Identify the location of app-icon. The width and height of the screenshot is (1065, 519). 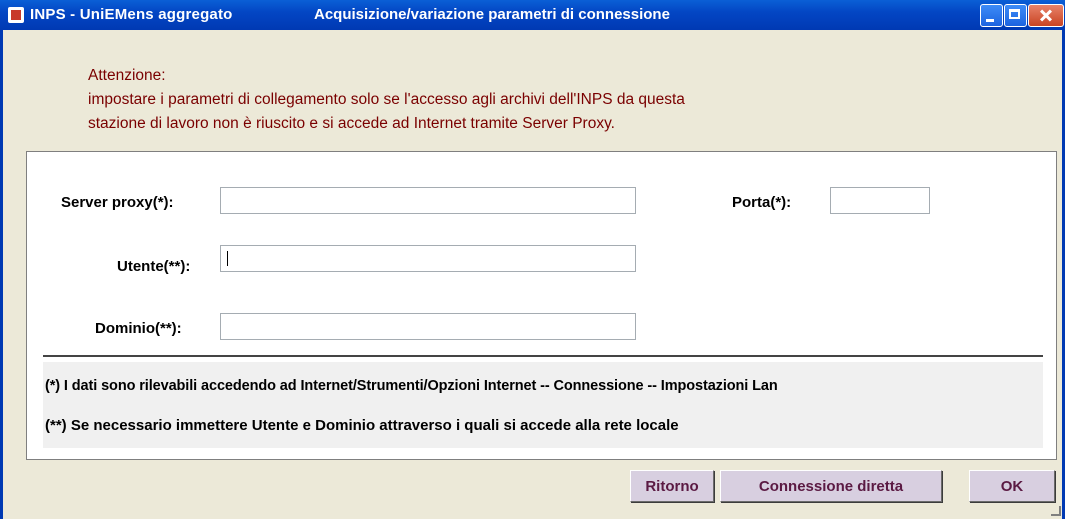
(16, 15).